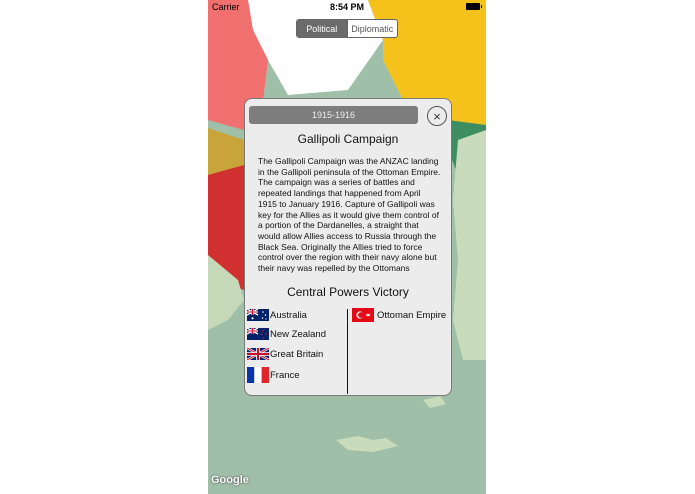  Describe the element at coordinates (285, 375) in the screenshot. I see `ally-name: France` at that location.